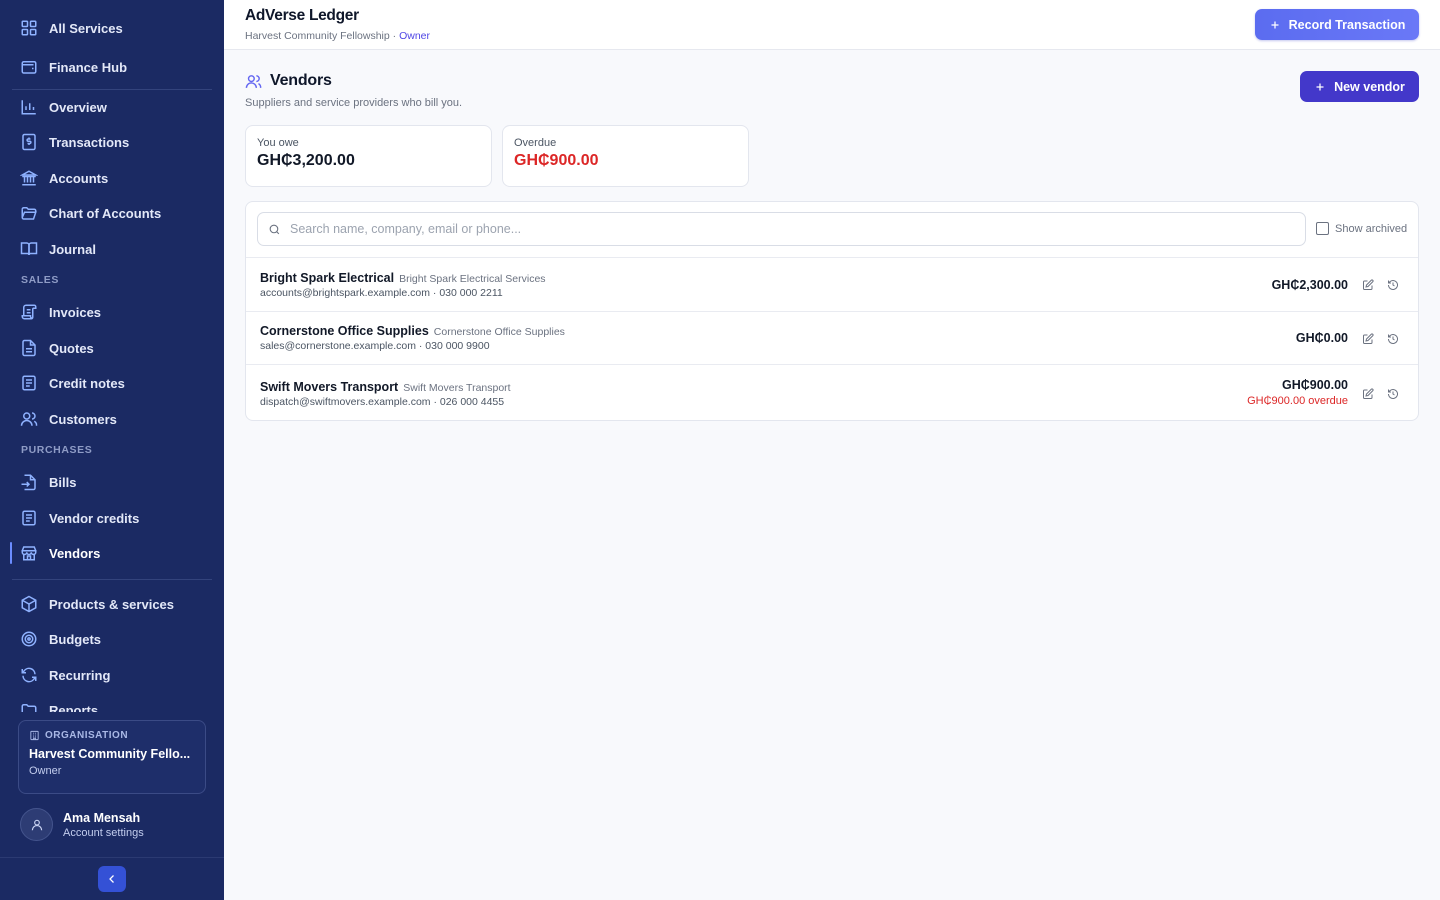 This screenshot has height=900, width=1440. Describe the element at coordinates (29, 706) in the screenshot. I see `folder-icon` at that location.